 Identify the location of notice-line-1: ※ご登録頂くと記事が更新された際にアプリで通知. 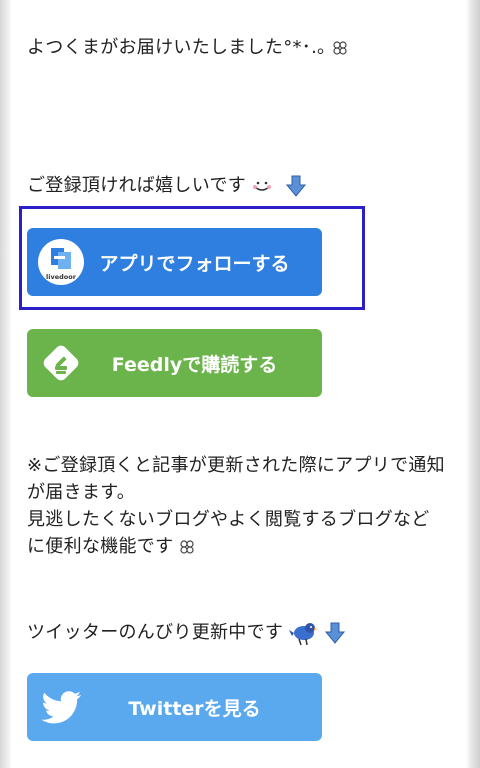
(236, 465).